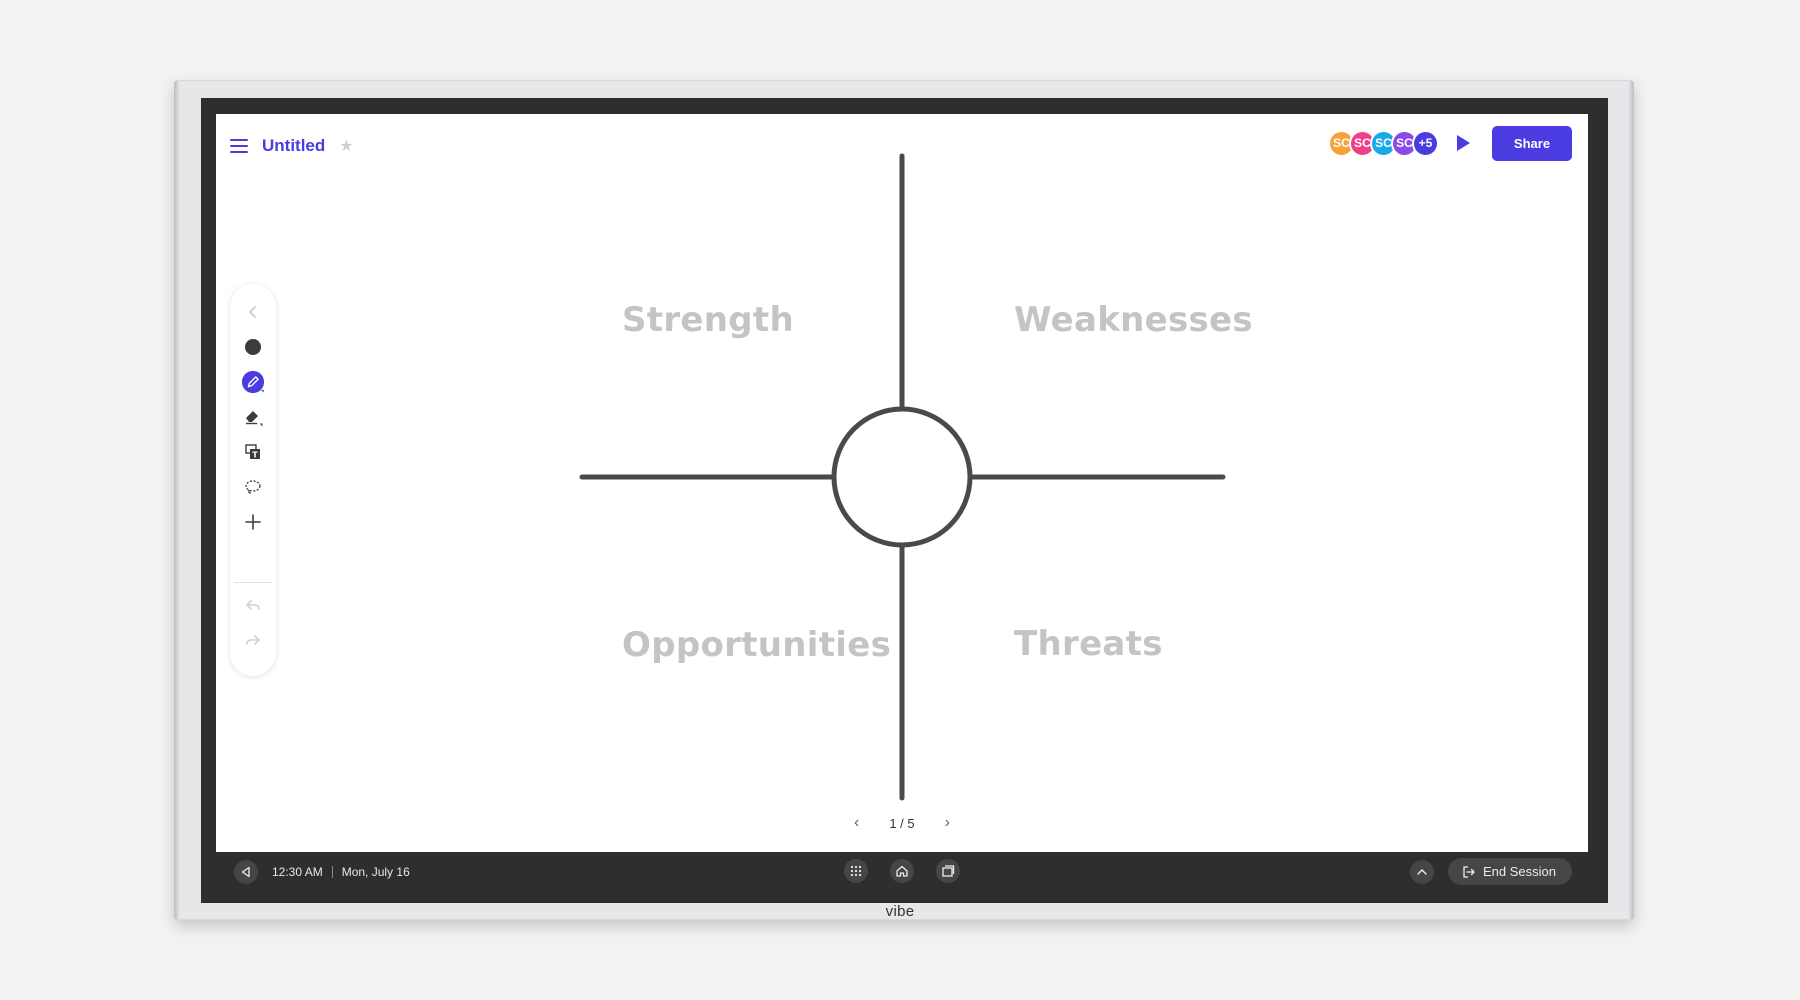 This screenshot has height=1000, width=1800. What do you see at coordinates (1383, 143) in the screenshot?
I see `participant-avatars: SC SC SC SC +5` at bounding box center [1383, 143].